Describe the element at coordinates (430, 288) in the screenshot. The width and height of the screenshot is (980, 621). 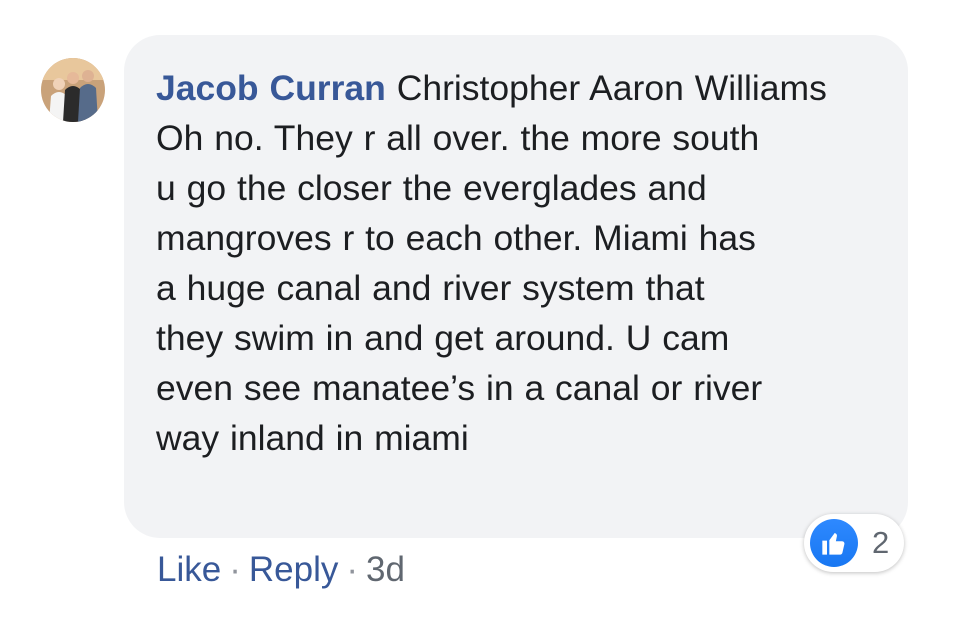
I see `comment-line: a huge canal and river system that` at that location.